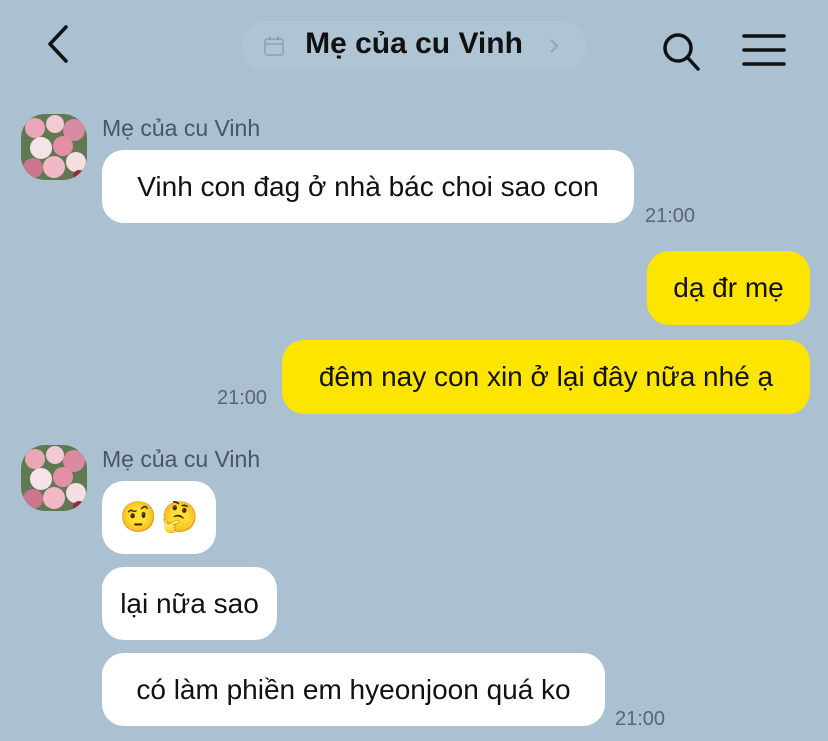 Image resolution: width=828 pixels, height=741 pixels. I want to click on raised-eyebrow-emoji-icon: 🤨, so click(138, 517).